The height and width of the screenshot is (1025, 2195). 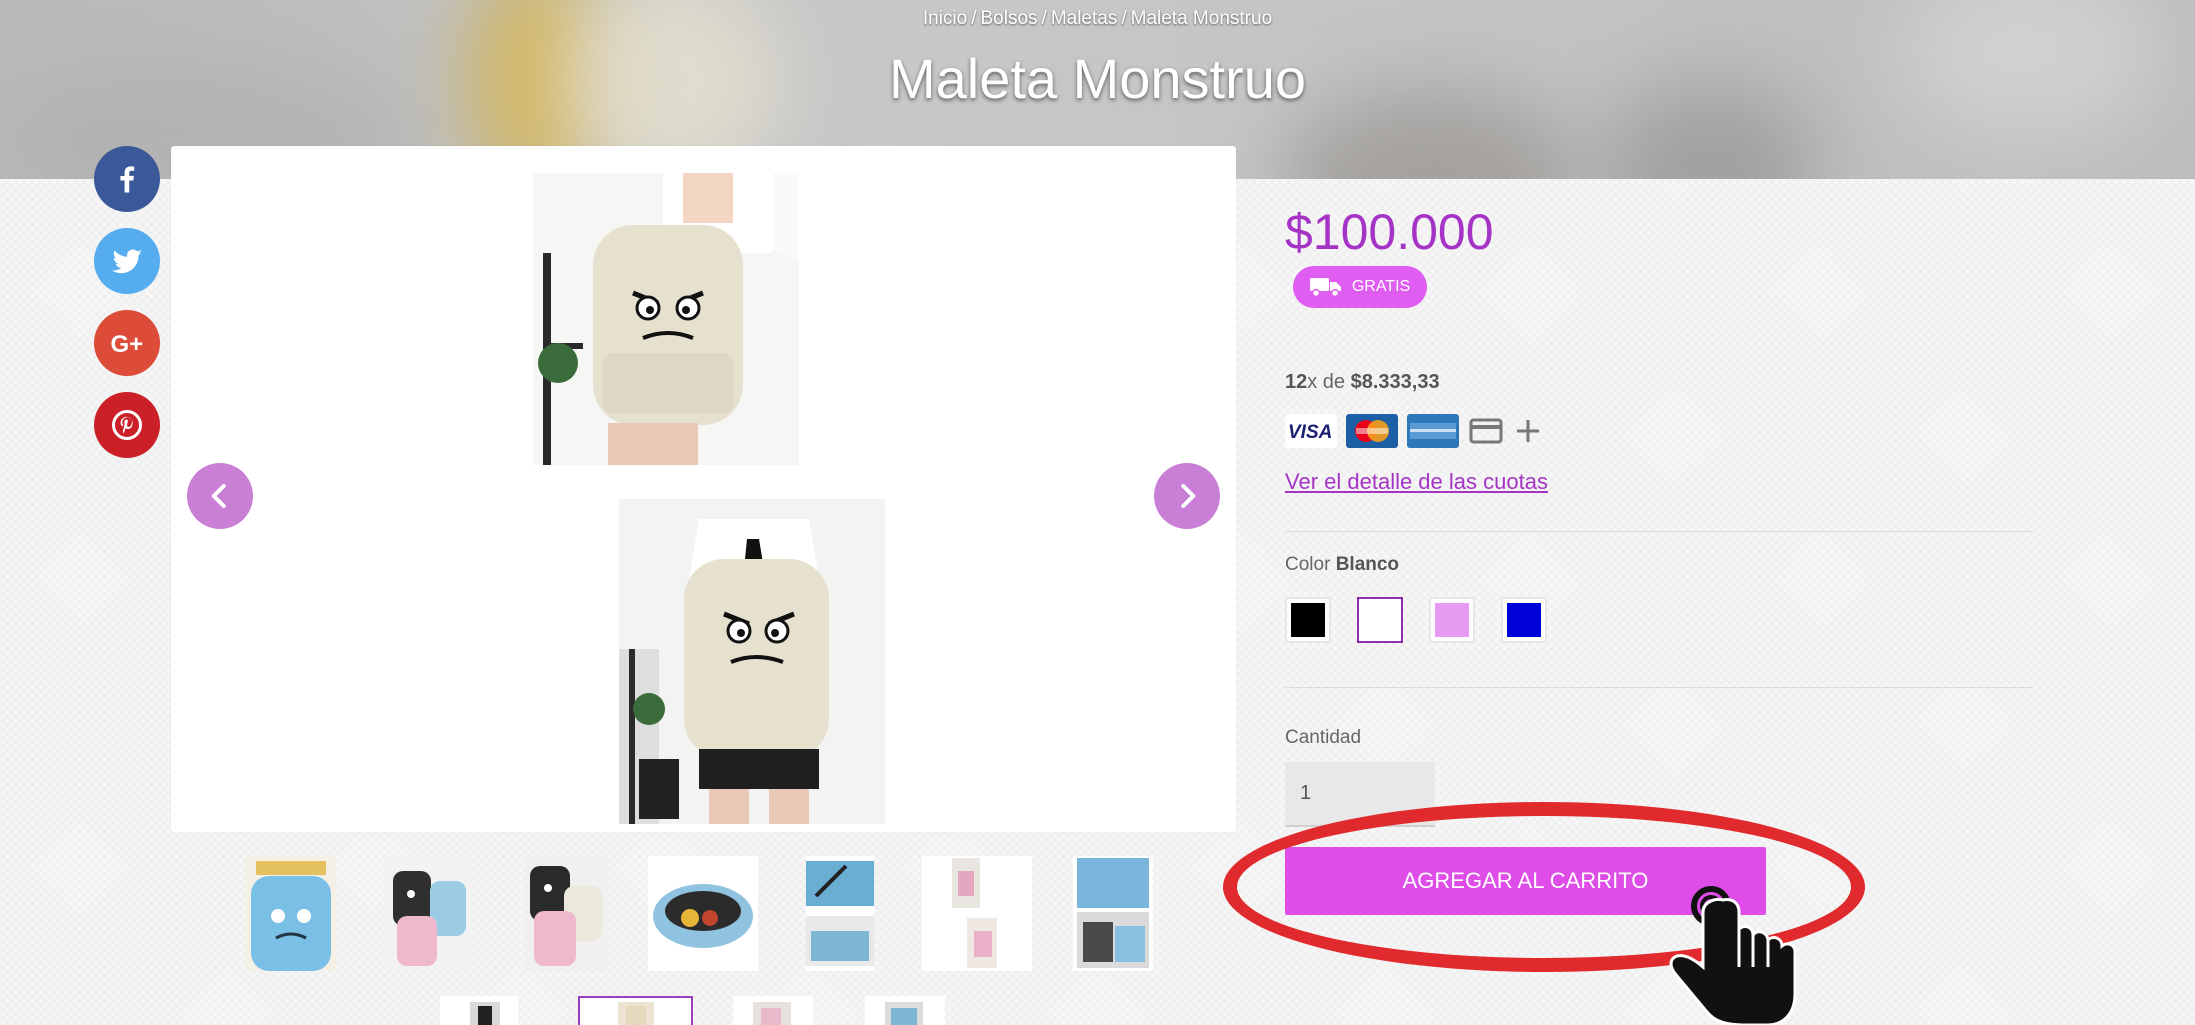 What do you see at coordinates (1009, 19) in the screenshot?
I see `breadcrumb-bolsos: Bolsos` at bounding box center [1009, 19].